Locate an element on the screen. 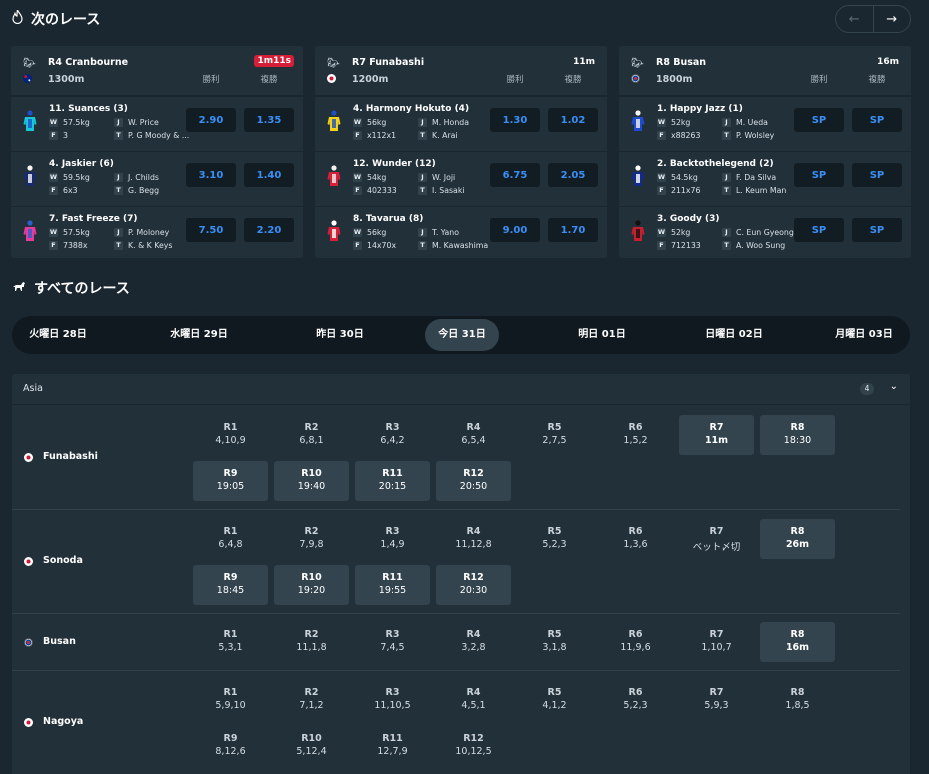  place-odds-button: 2.05 is located at coordinates (573, 175).